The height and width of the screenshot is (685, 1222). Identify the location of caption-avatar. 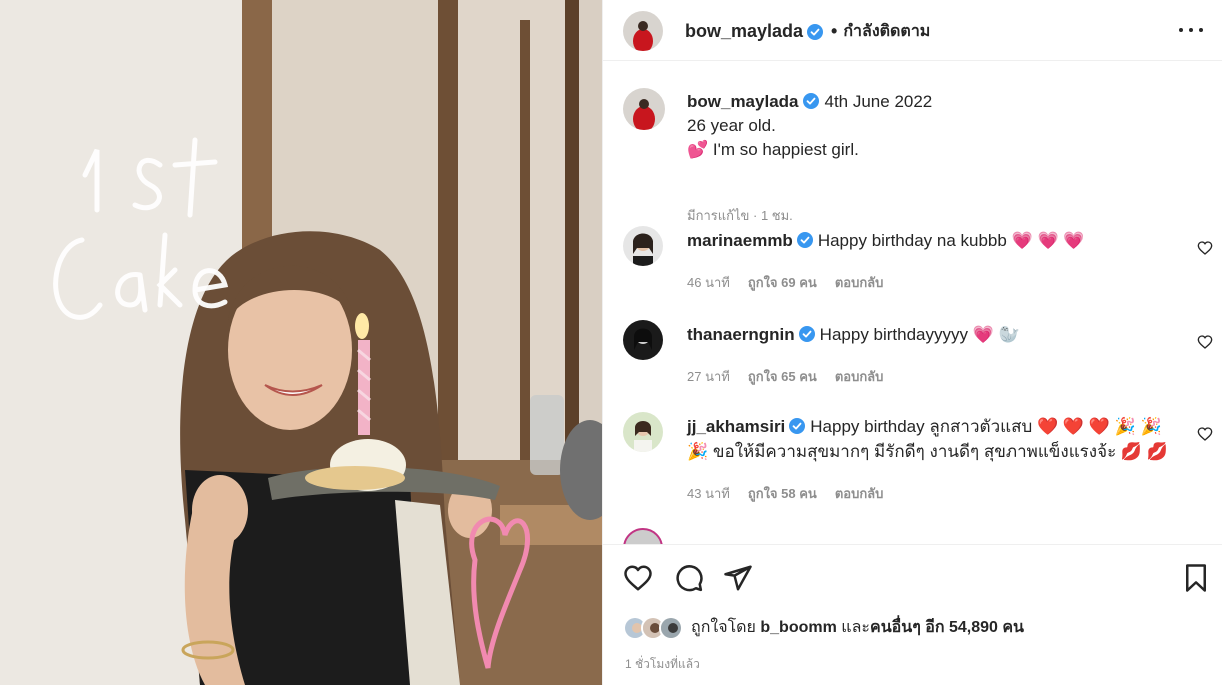
(644, 109).